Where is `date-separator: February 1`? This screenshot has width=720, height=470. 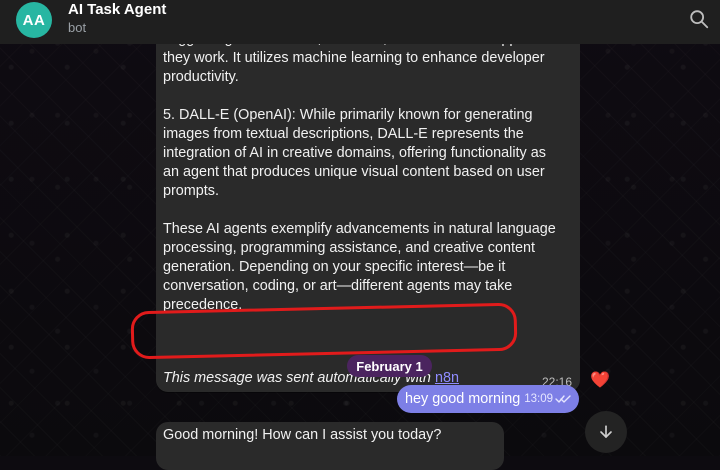
date-separator: February 1 is located at coordinates (389, 366).